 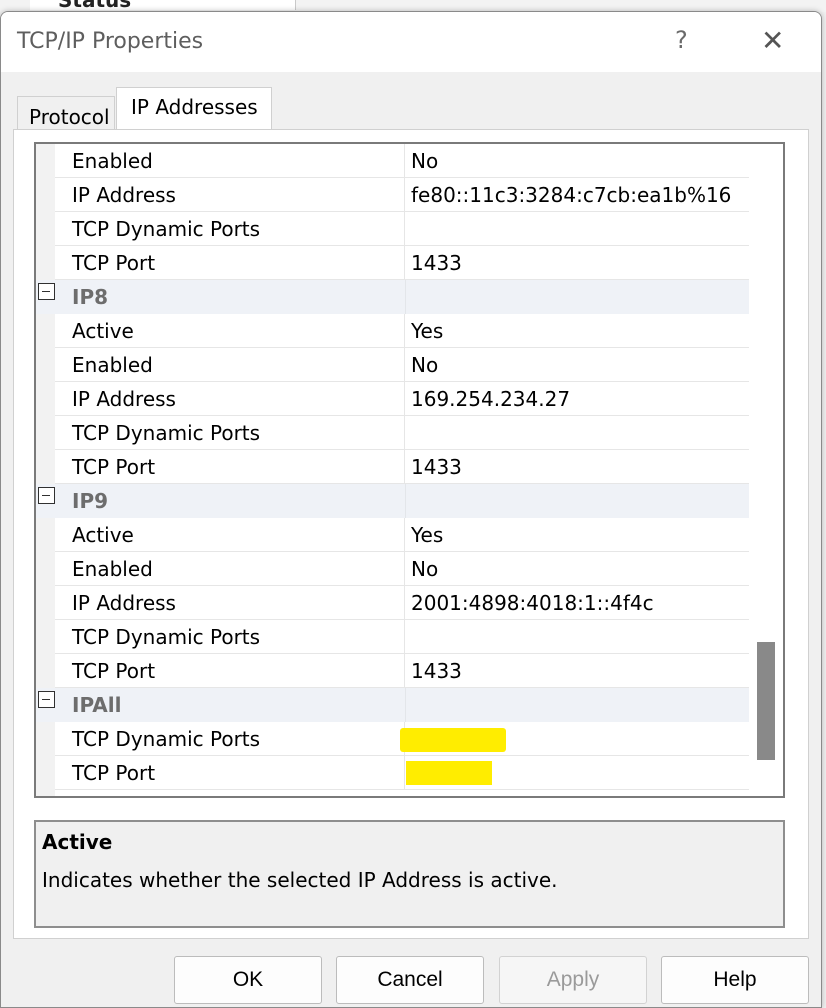 I want to click on highlight-dynamic-ports, so click(x=453, y=740).